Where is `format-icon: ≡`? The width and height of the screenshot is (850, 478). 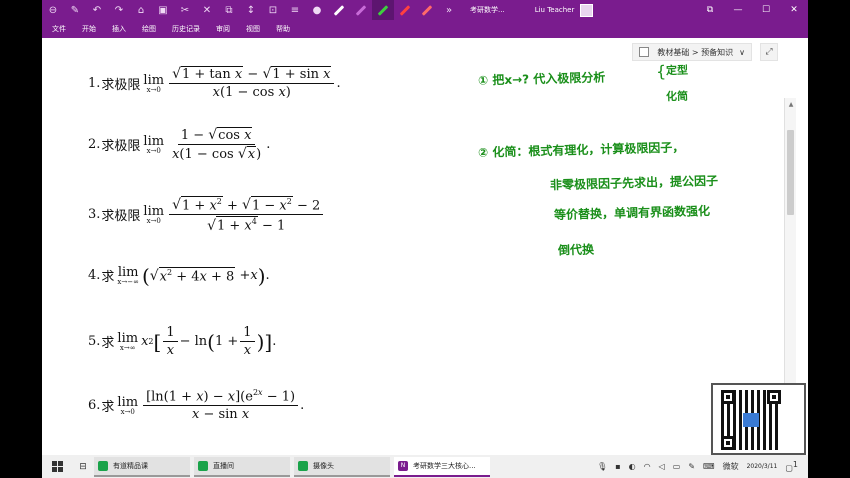 format-icon: ≡ is located at coordinates (295, 10).